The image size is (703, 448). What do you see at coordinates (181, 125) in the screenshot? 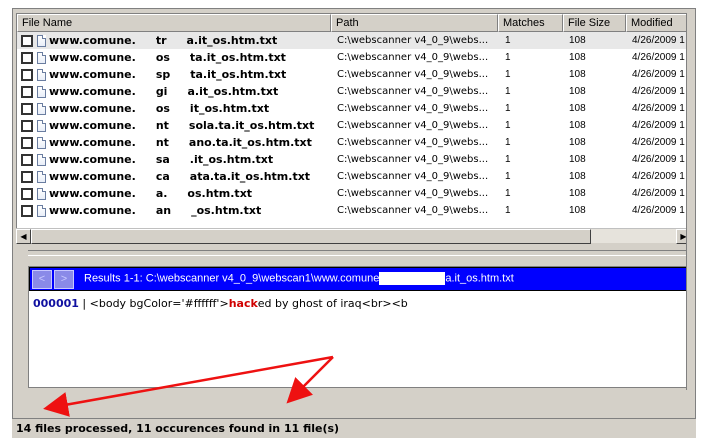
I see `file-name-text: www.comune. nt sola.ta.it_os.htm.txt` at bounding box center [181, 125].